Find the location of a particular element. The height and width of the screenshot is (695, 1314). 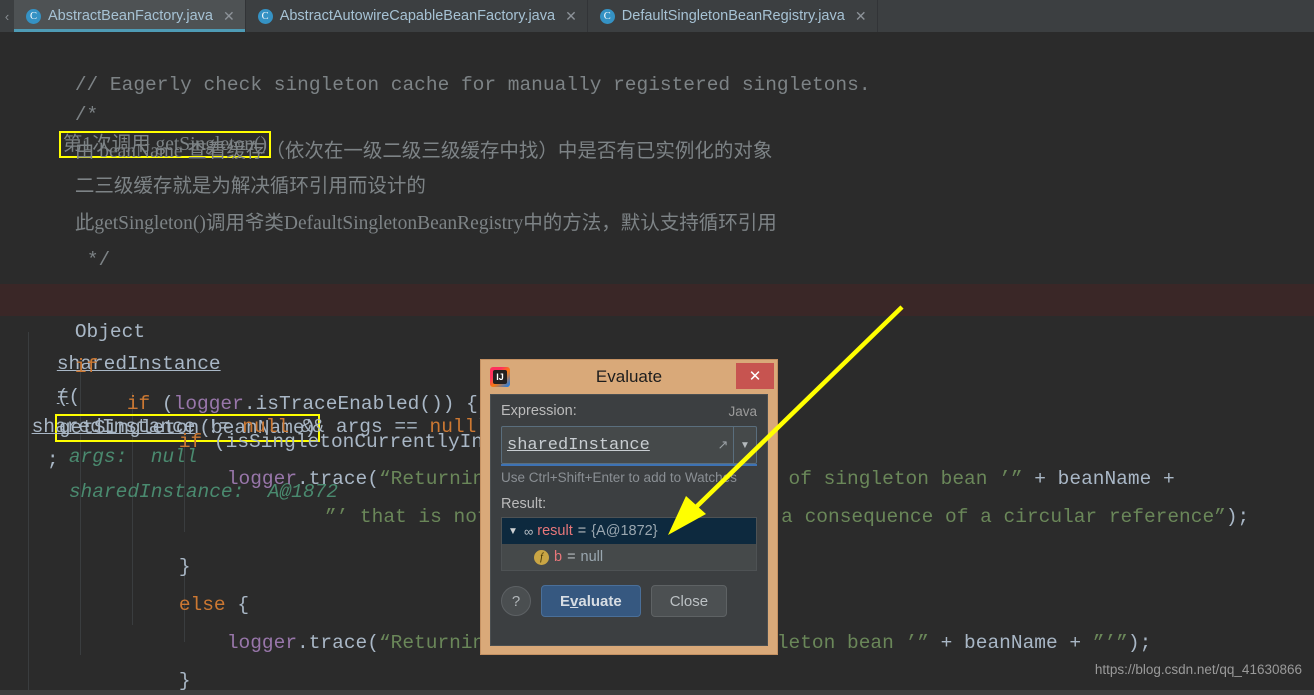

tab-label: AbstractAutowireCapableBeanFactory.java is located at coordinates (417, 16).